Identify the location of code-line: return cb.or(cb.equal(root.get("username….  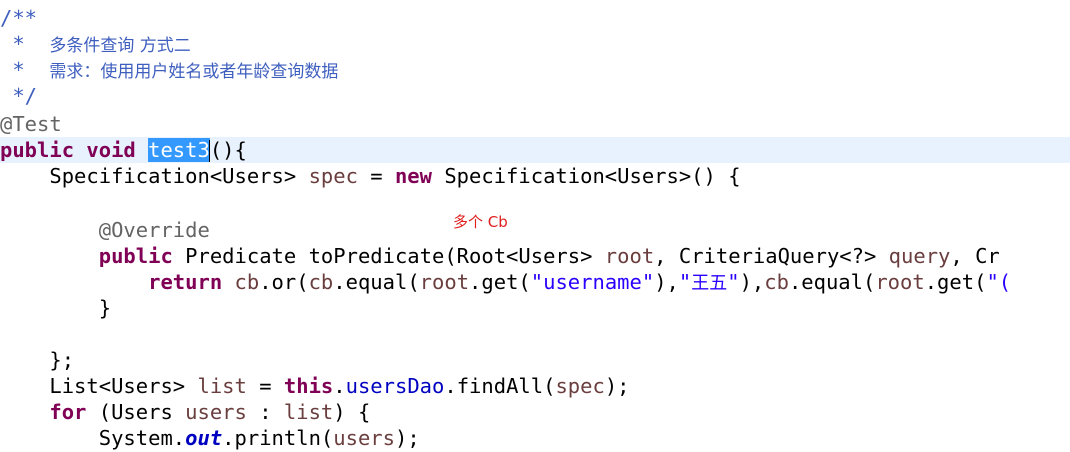
(535, 282).